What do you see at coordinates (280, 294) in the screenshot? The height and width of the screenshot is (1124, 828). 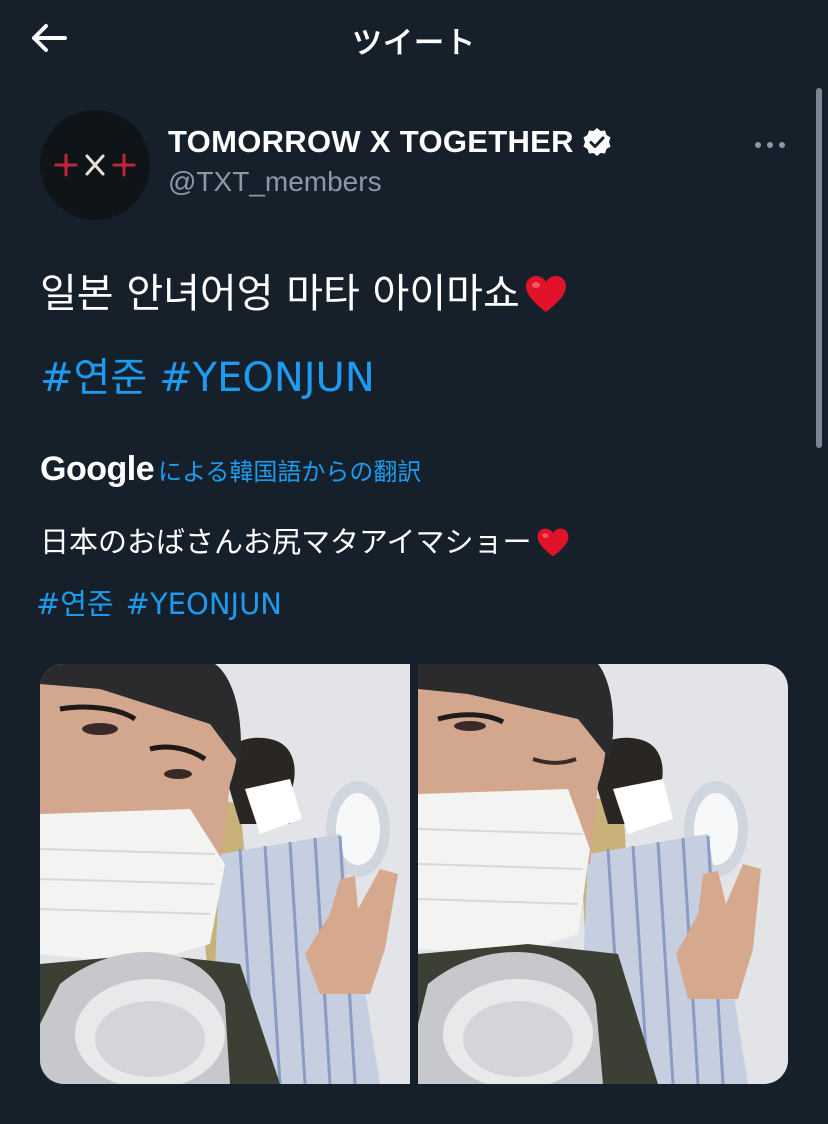 I see `tweet-body: 일본 안녀어엉 마타 아이마쇼` at bounding box center [280, 294].